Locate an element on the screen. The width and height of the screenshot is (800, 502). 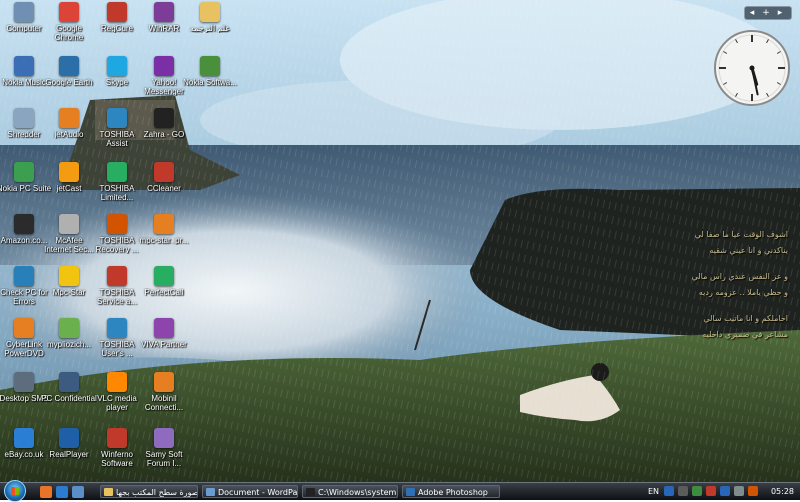
poem-line: يناكدني و انا عيني شقيه is located at coordinates (748, 250).